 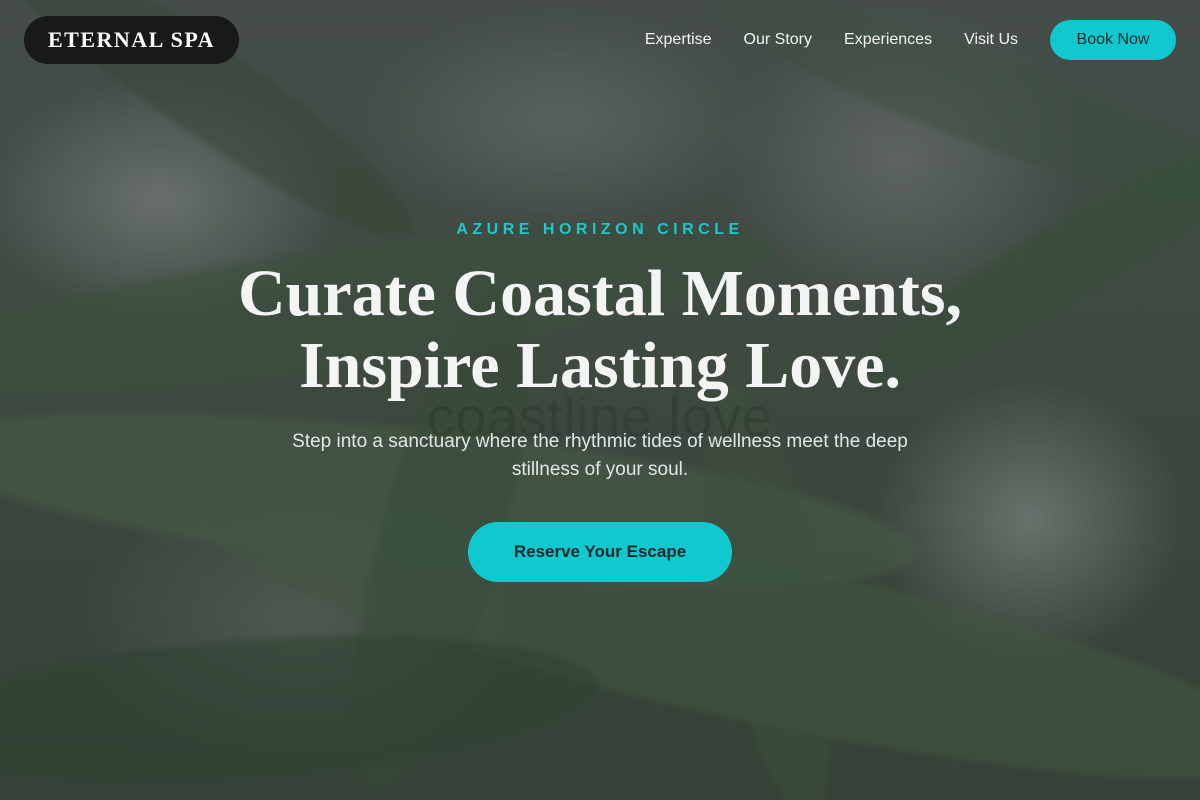 I want to click on nav-link-visit-us: Visit Us, so click(x=991, y=40).